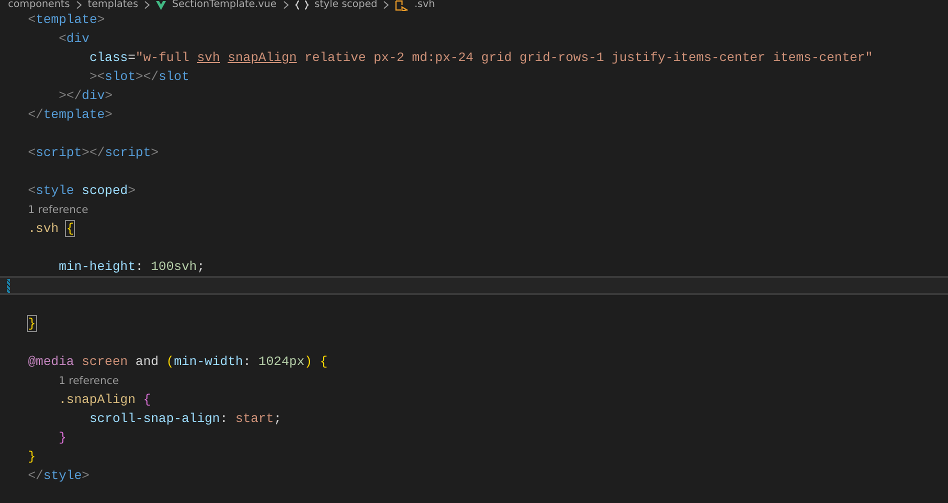  Describe the element at coordinates (82, 190) in the screenshot. I see `code-line: <style scoped>` at that location.